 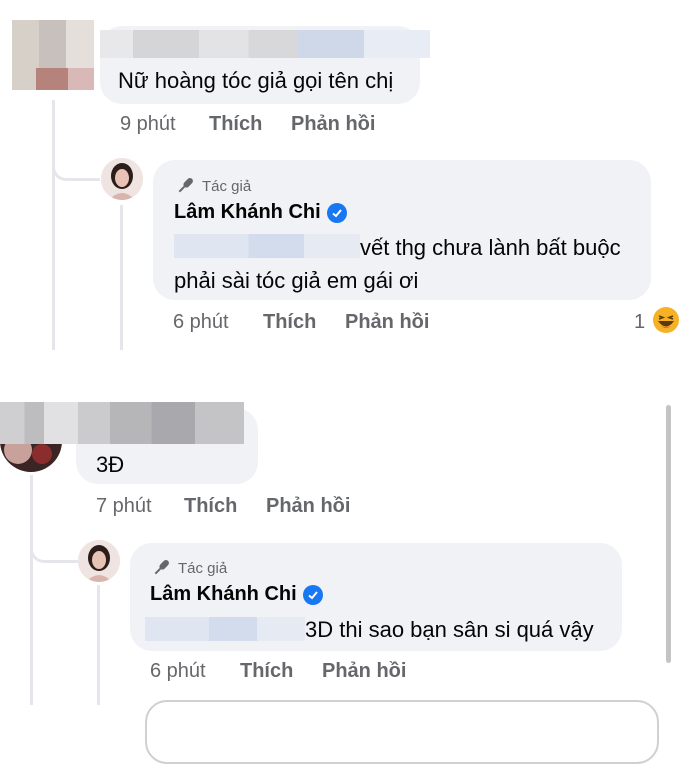 I want to click on scrollbar-thumb, so click(x=668, y=534).